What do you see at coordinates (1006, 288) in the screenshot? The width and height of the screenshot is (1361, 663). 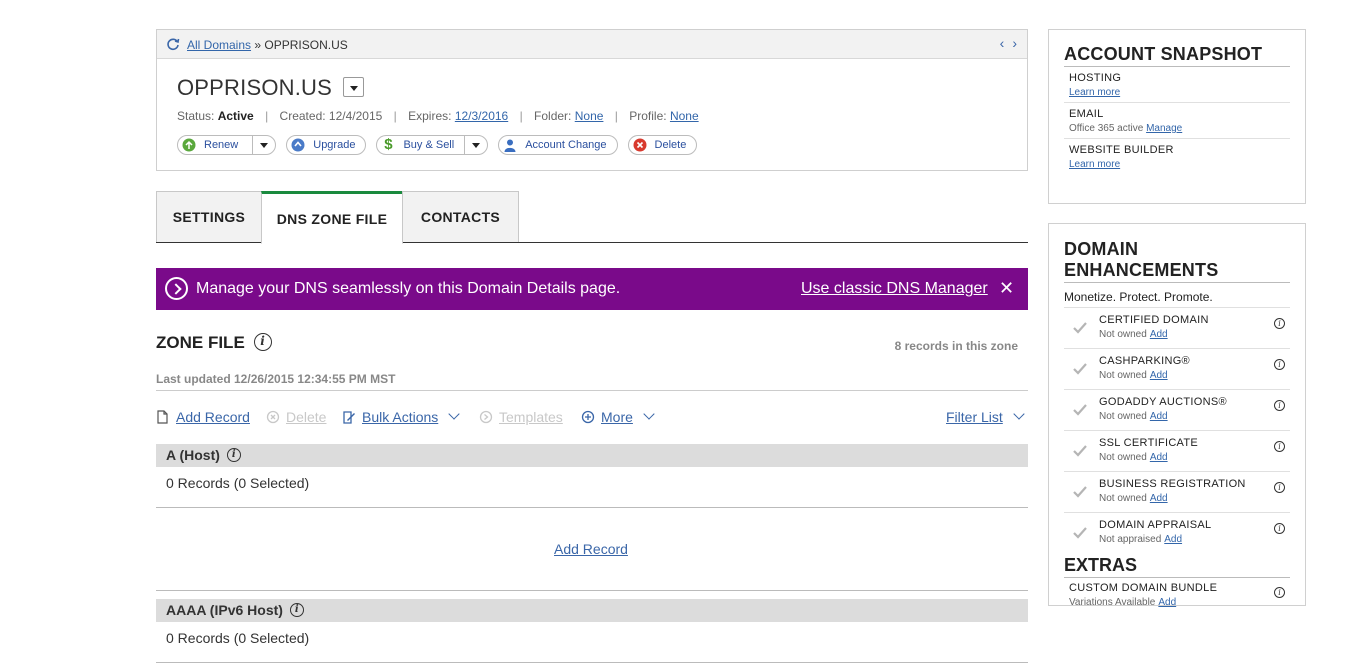 I see `close-icon: ✕` at bounding box center [1006, 288].